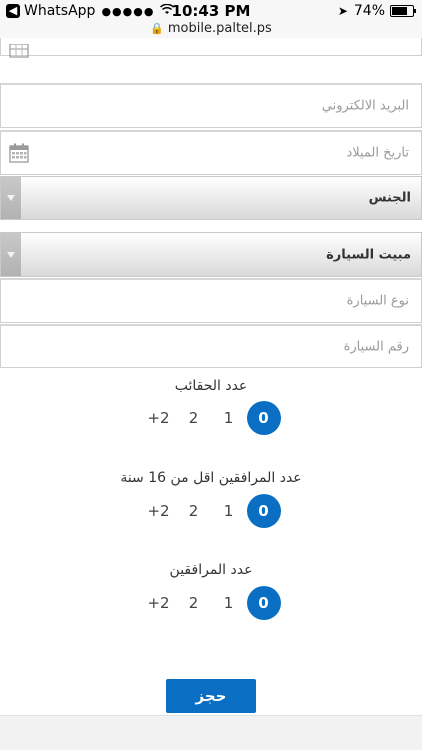 This screenshot has width=422, height=750. I want to click on companions-option-1: 1, so click(229, 603).